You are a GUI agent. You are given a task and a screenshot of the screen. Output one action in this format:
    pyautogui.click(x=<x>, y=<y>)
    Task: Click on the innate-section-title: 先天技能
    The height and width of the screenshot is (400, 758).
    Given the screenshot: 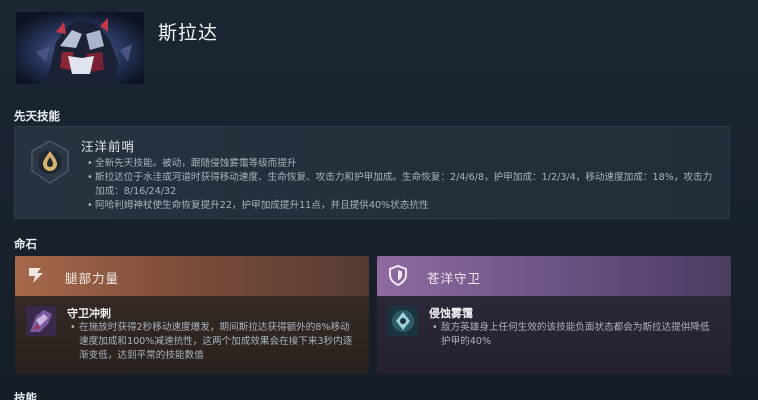 What is the action you would take?
    pyautogui.click(x=37, y=116)
    